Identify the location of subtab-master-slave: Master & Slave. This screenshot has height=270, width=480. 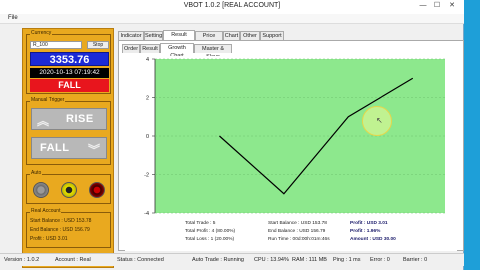
(213, 52).